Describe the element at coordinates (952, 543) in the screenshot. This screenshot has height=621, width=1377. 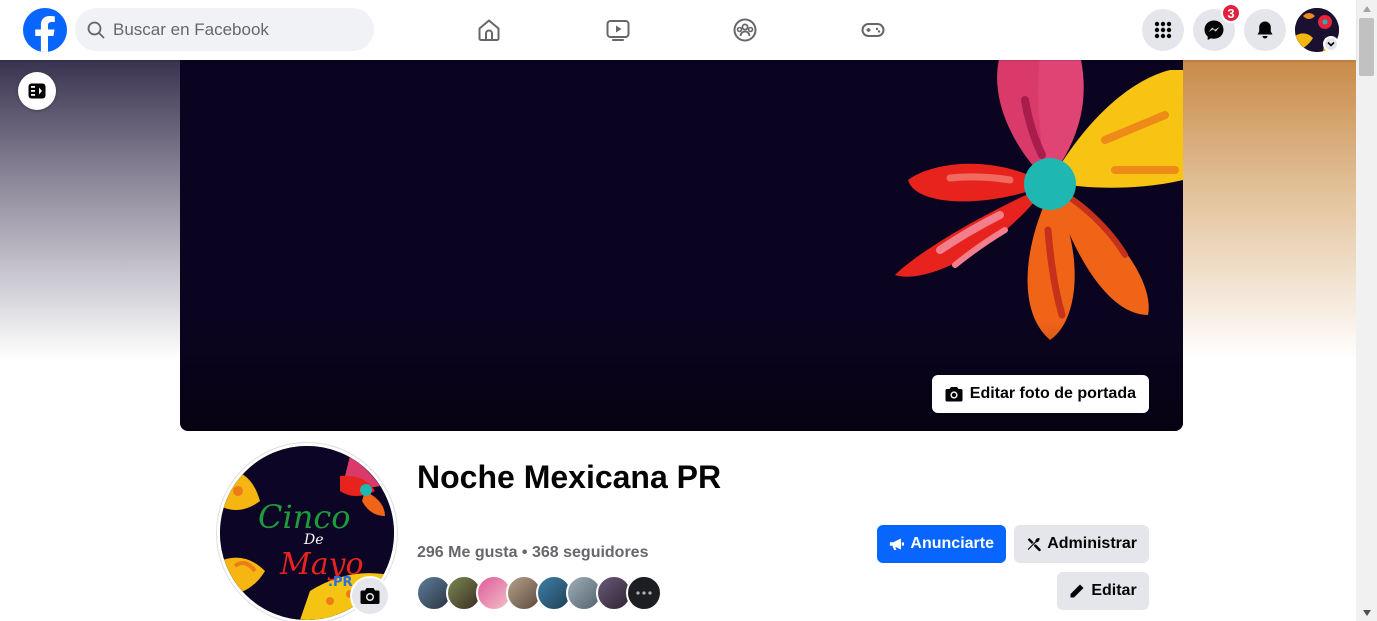
I see `promote-label: Anunciarte` at that location.